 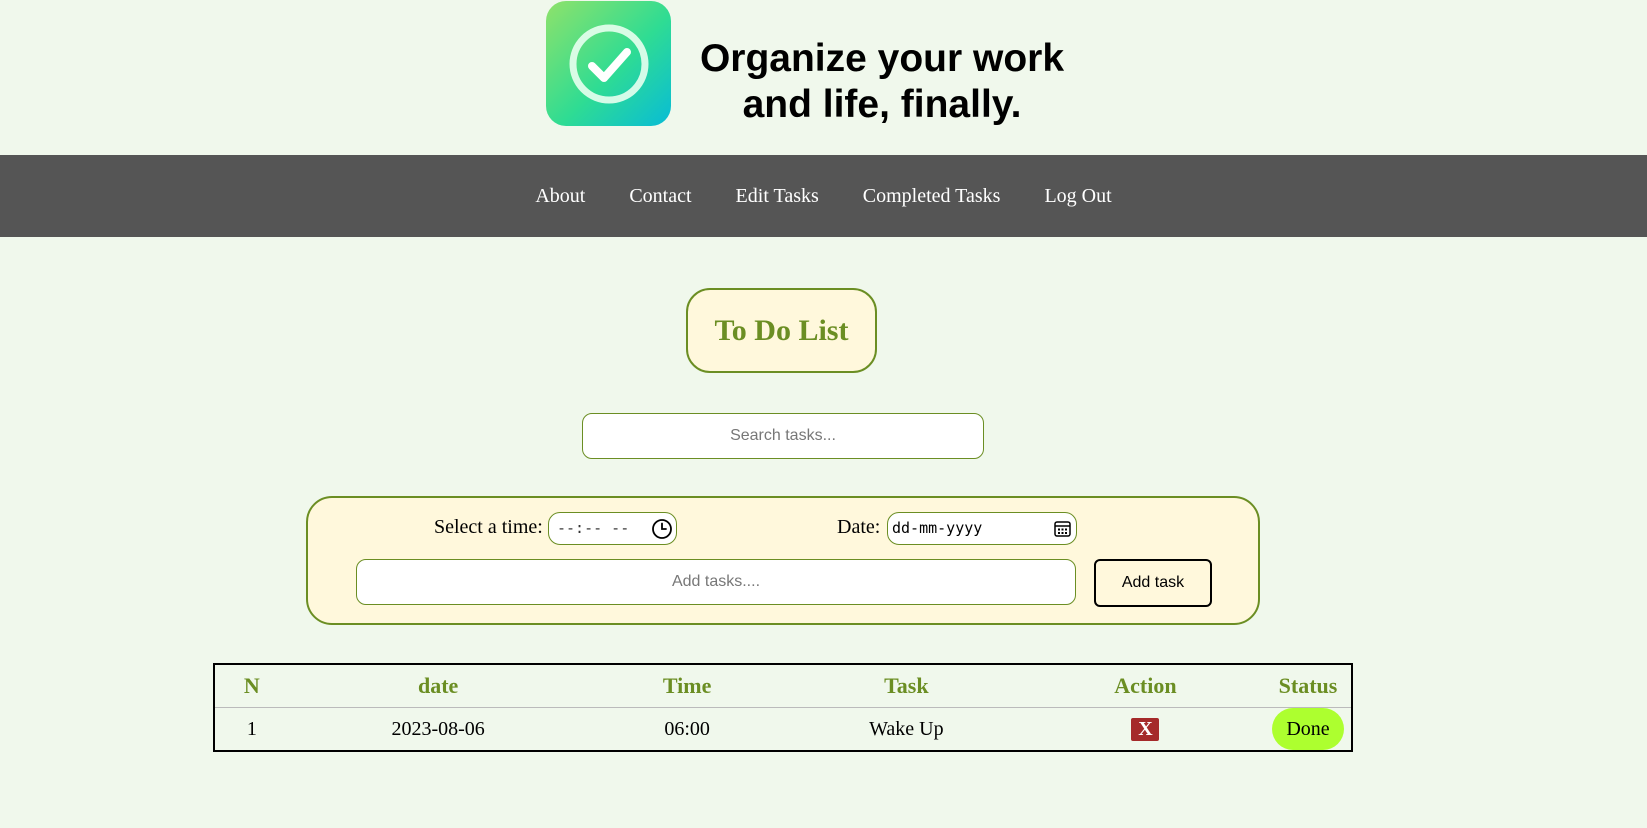 What do you see at coordinates (438, 728) in the screenshot?
I see `cell-date: 2023-08-06` at bounding box center [438, 728].